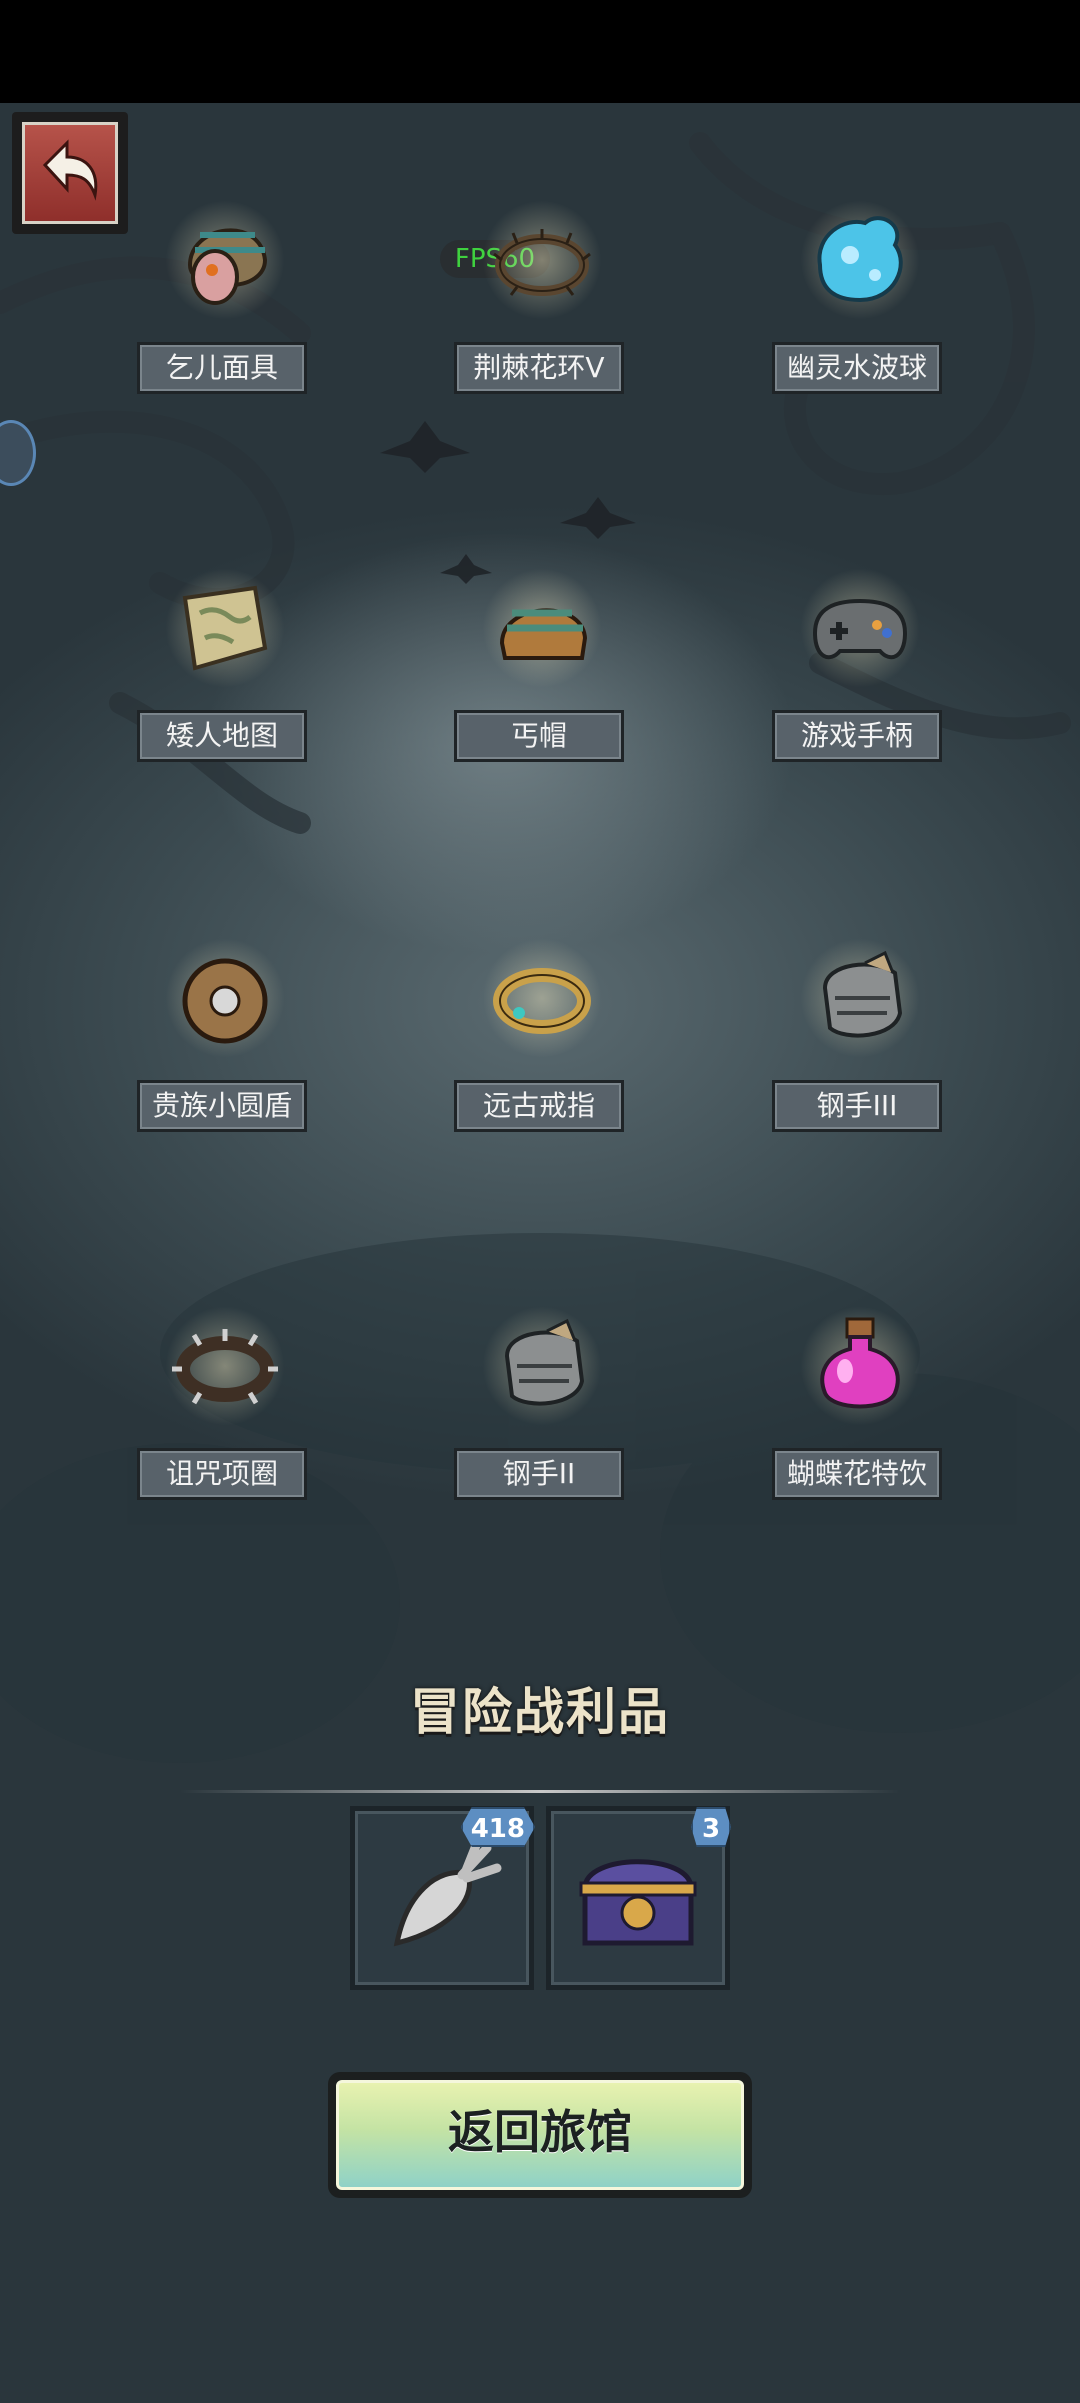  I want to click on loot-count-badge: 418, so click(497, 1827).